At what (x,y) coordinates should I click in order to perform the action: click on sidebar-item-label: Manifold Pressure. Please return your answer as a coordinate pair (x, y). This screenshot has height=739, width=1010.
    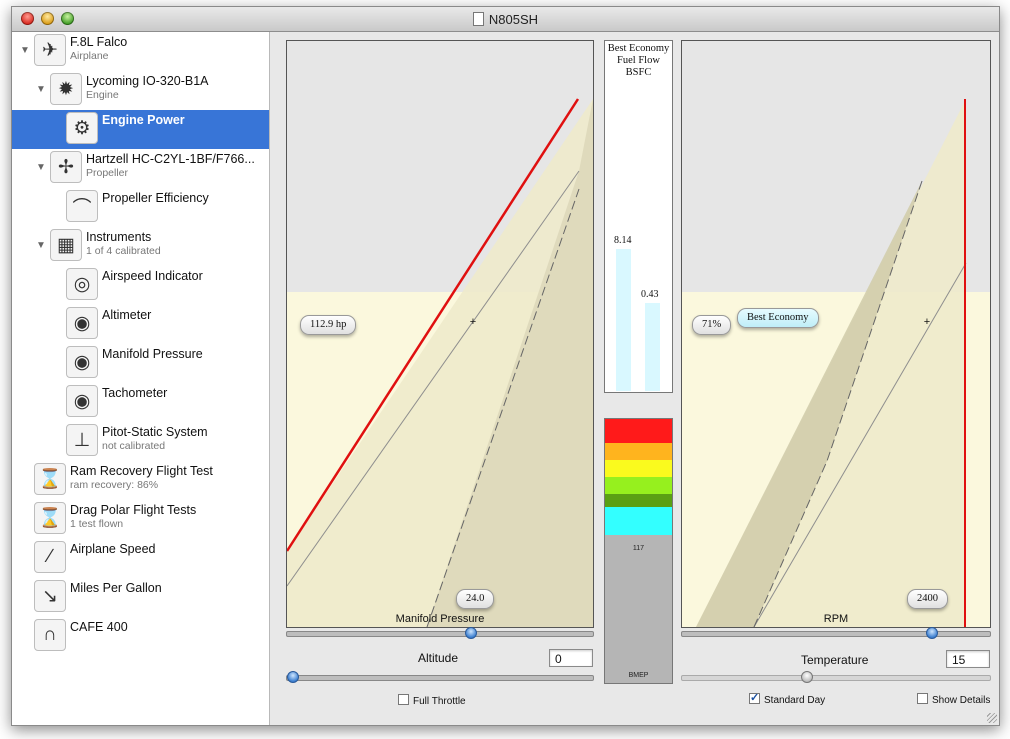
    Looking at the image, I should click on (152, 354).